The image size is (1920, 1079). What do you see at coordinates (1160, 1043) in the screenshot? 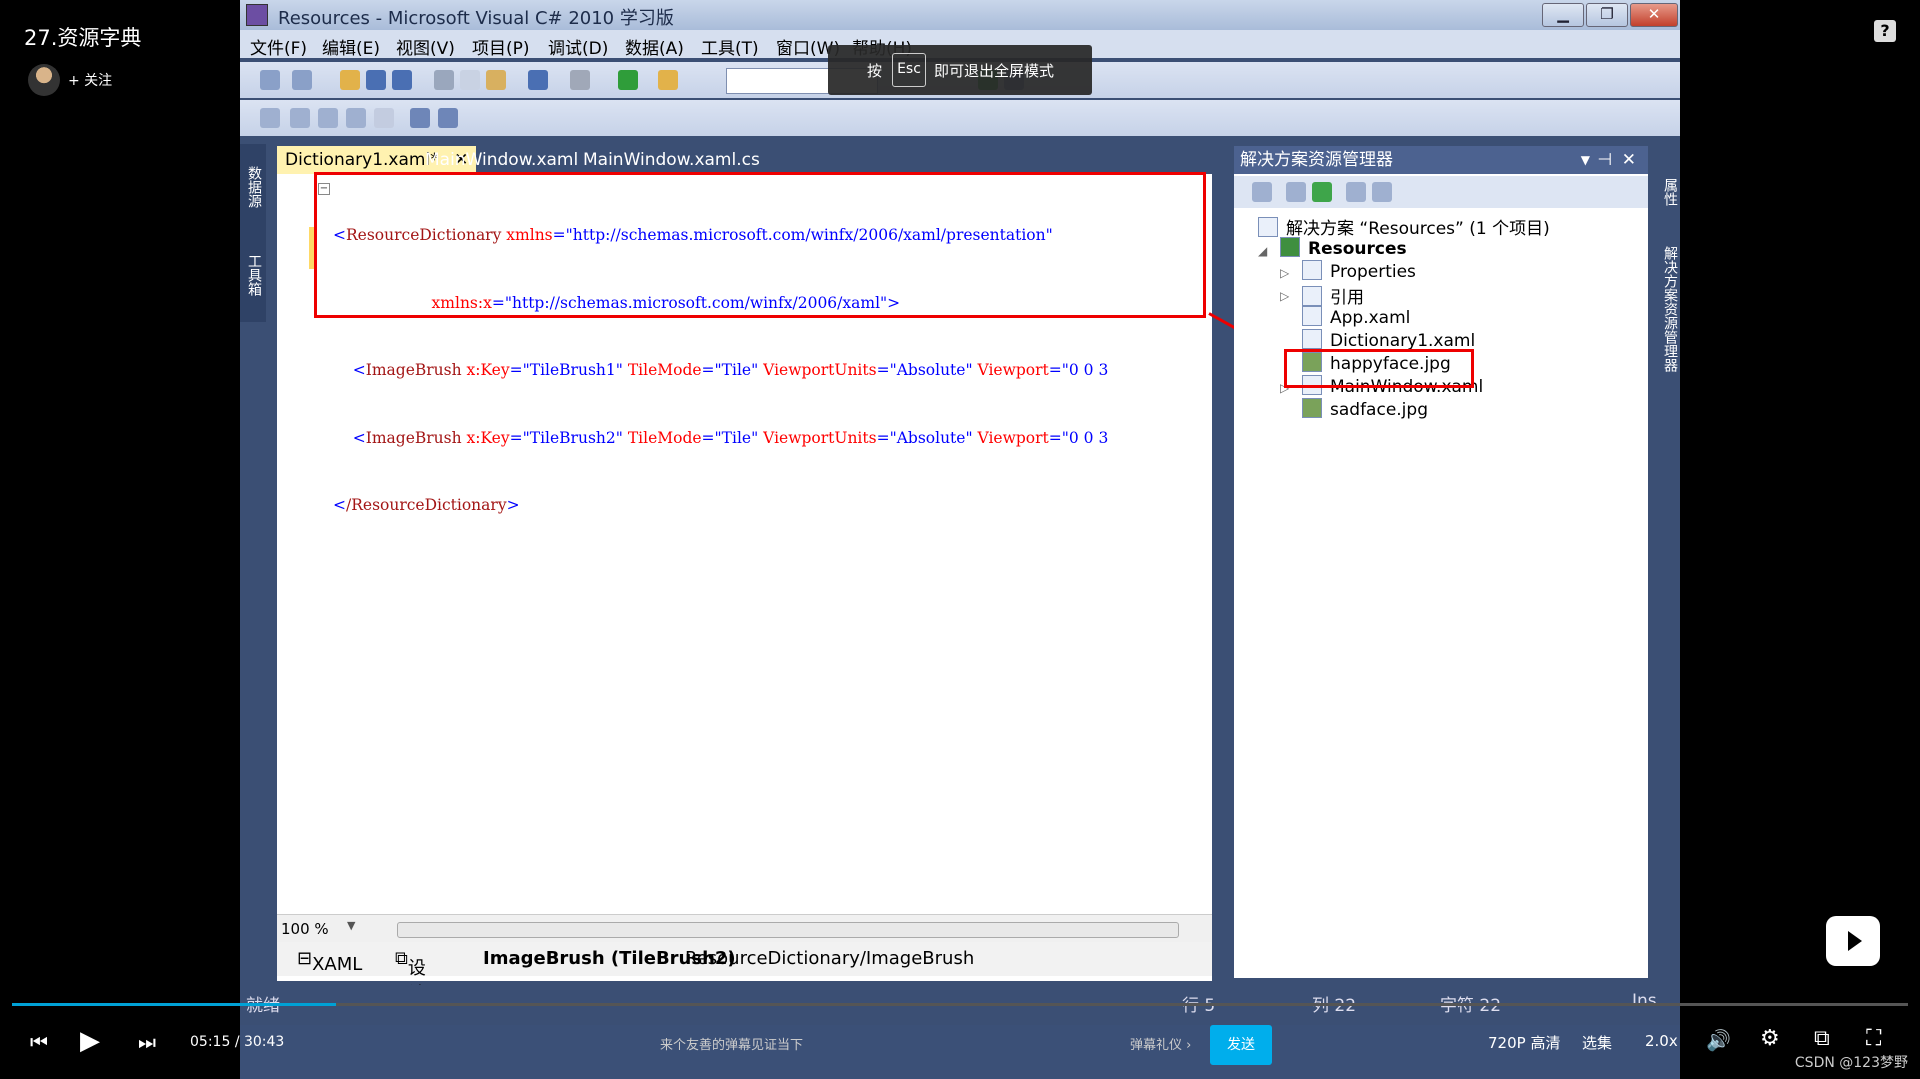
I see `danmu-etiquette-link: 弹幕礼仪 ›` at bounding box center [1160, 1043].